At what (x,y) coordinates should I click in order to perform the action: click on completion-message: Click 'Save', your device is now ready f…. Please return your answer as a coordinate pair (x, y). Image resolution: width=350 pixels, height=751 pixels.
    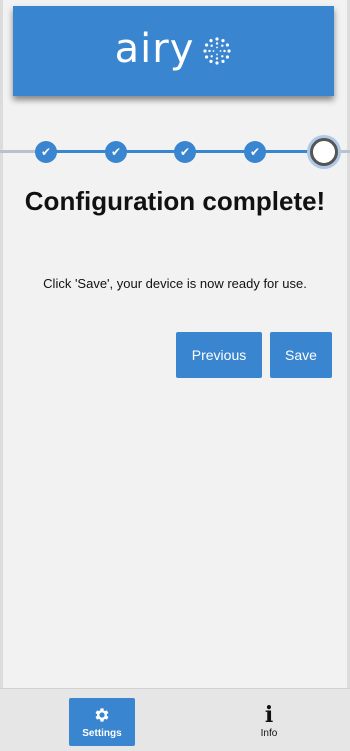
    Looking at the image, I should click on (175, 283).